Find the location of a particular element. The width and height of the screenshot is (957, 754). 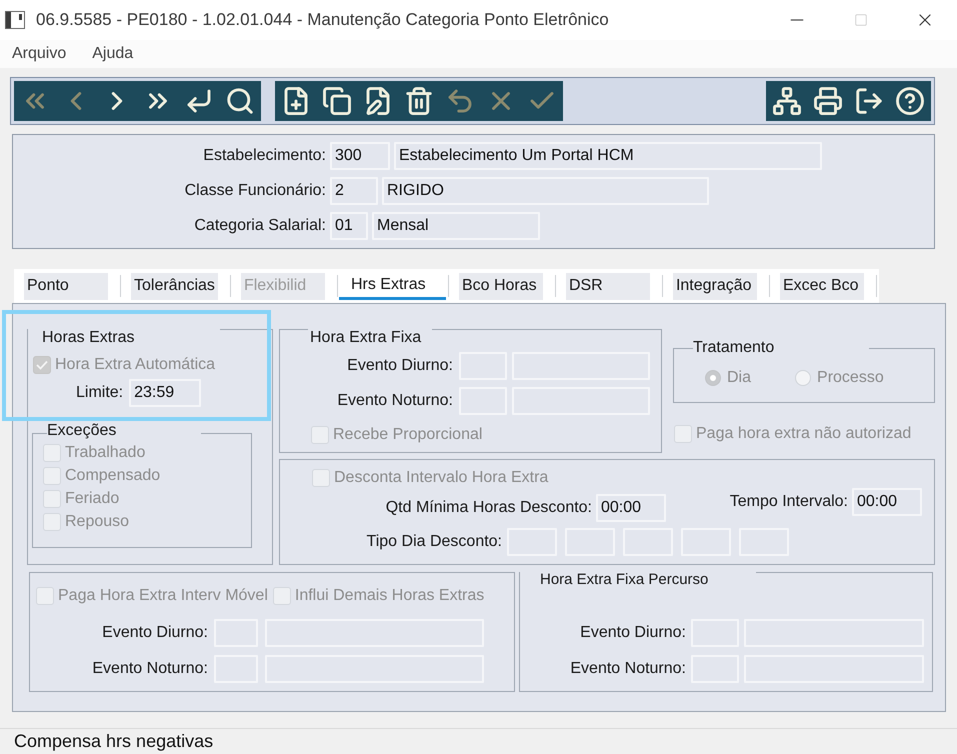

code-field: 300 is located at coordinates (360, 156).